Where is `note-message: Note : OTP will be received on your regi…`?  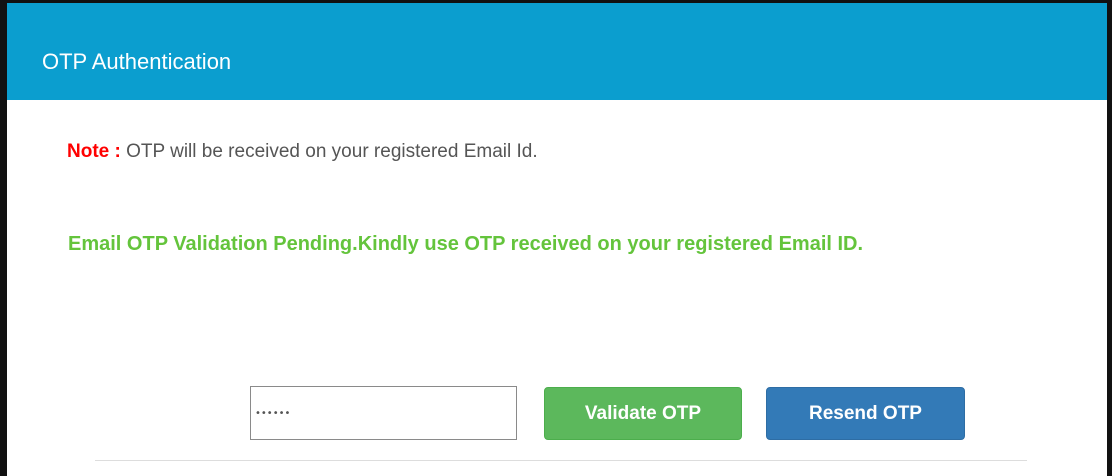
note-message: Note : OTP will be received on your regi… is located at coordinates (302, 152).